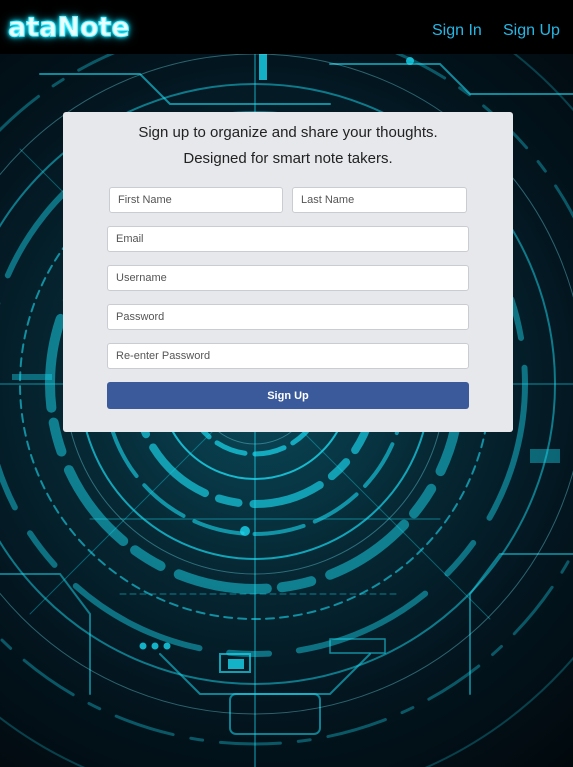  I want to click on last-name-field, so click(379, 200).